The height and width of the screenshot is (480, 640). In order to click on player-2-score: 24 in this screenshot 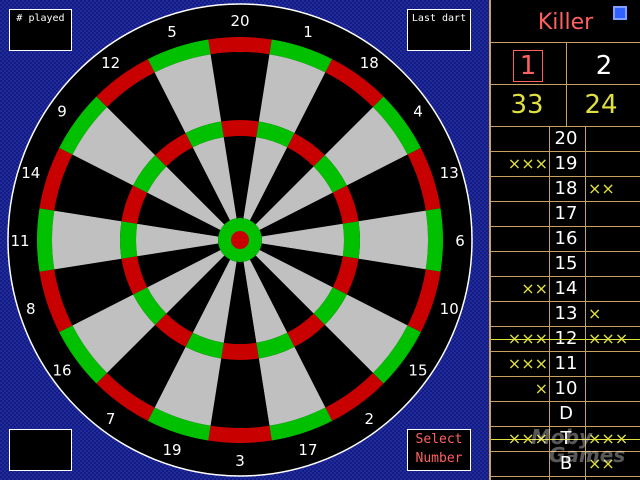, I will do `click(601, 105)`.